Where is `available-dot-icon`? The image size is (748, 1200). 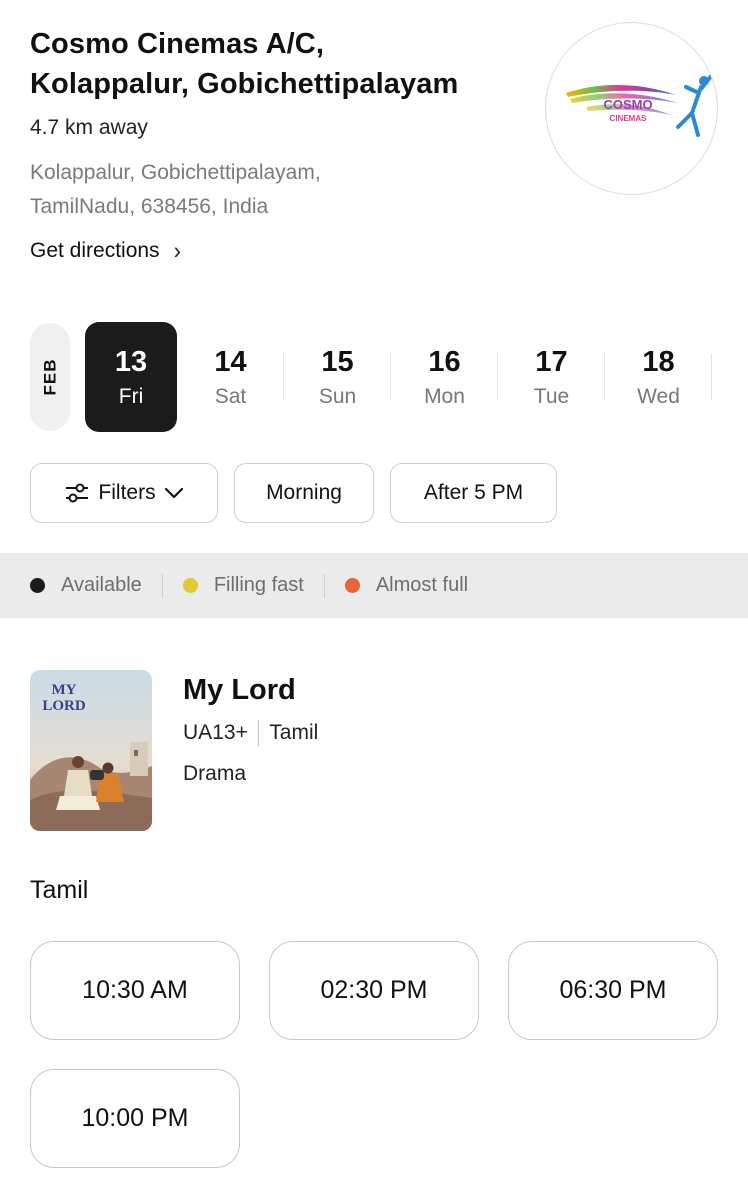
available-dot-icon is located at coordinates (37, 585).